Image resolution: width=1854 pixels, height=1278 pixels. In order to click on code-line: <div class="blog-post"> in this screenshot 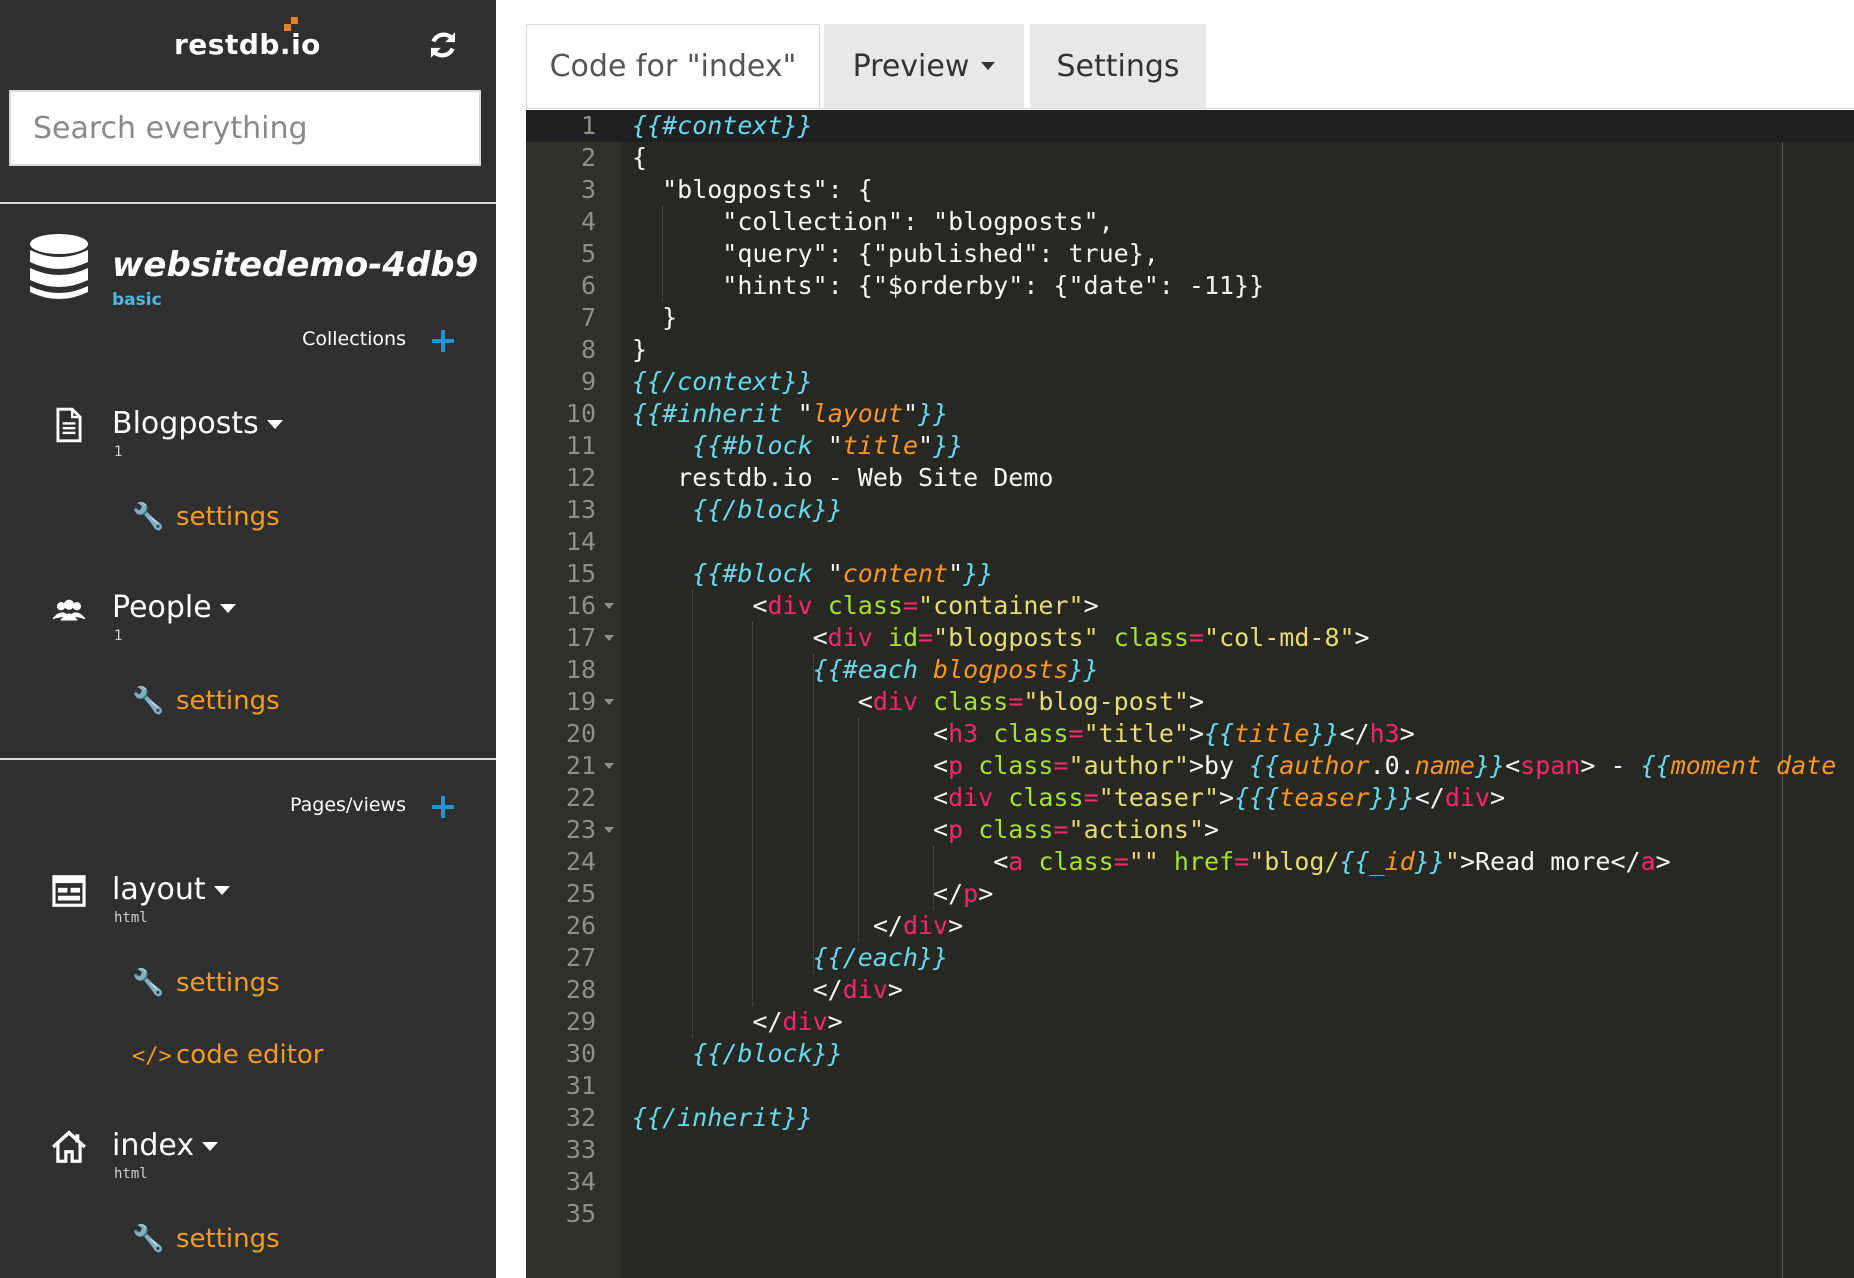, I will do `click(918, 702)`.